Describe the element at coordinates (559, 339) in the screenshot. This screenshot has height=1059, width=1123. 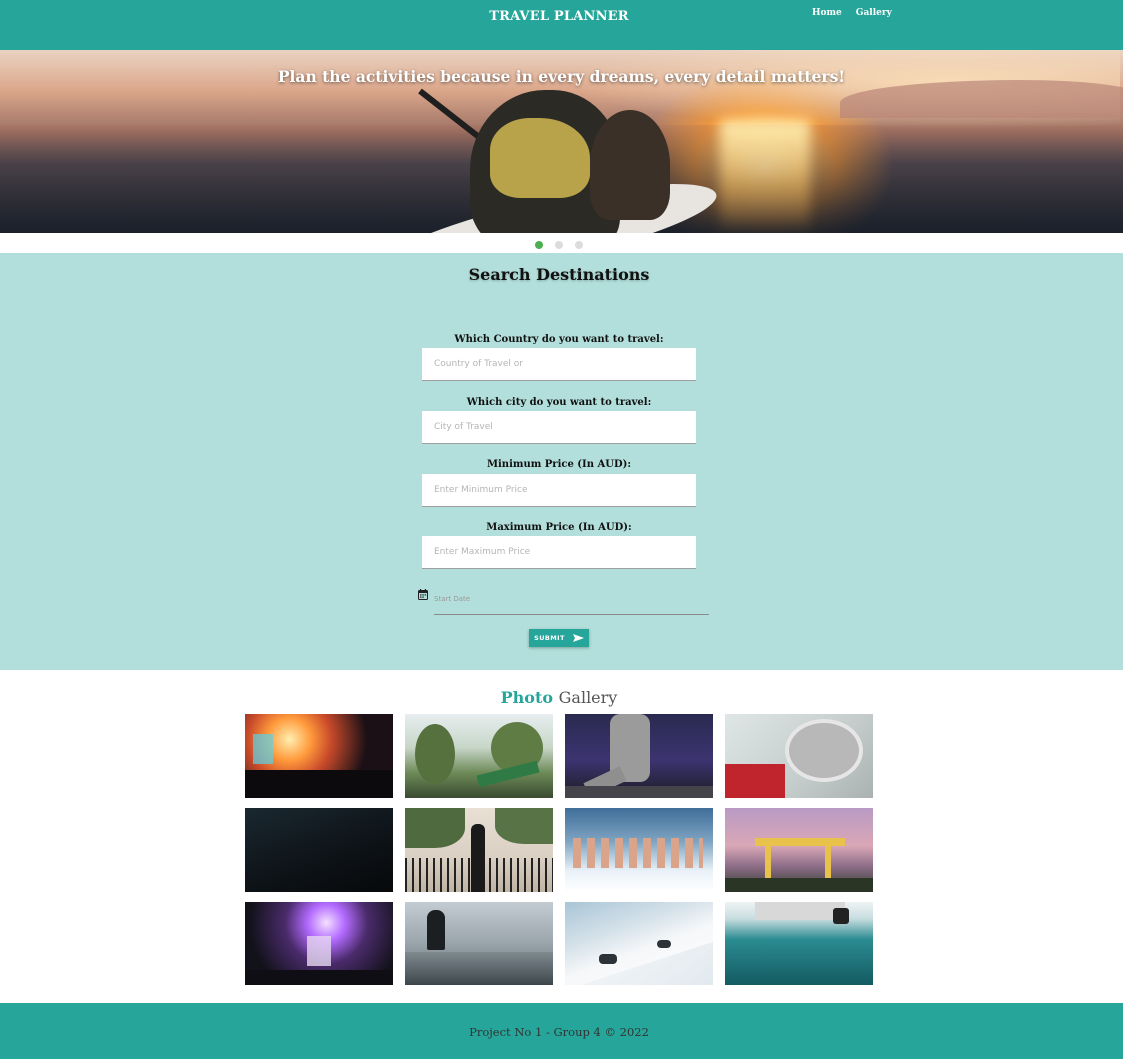
I see `country-label: Which Country do you want to travel:` at that location.